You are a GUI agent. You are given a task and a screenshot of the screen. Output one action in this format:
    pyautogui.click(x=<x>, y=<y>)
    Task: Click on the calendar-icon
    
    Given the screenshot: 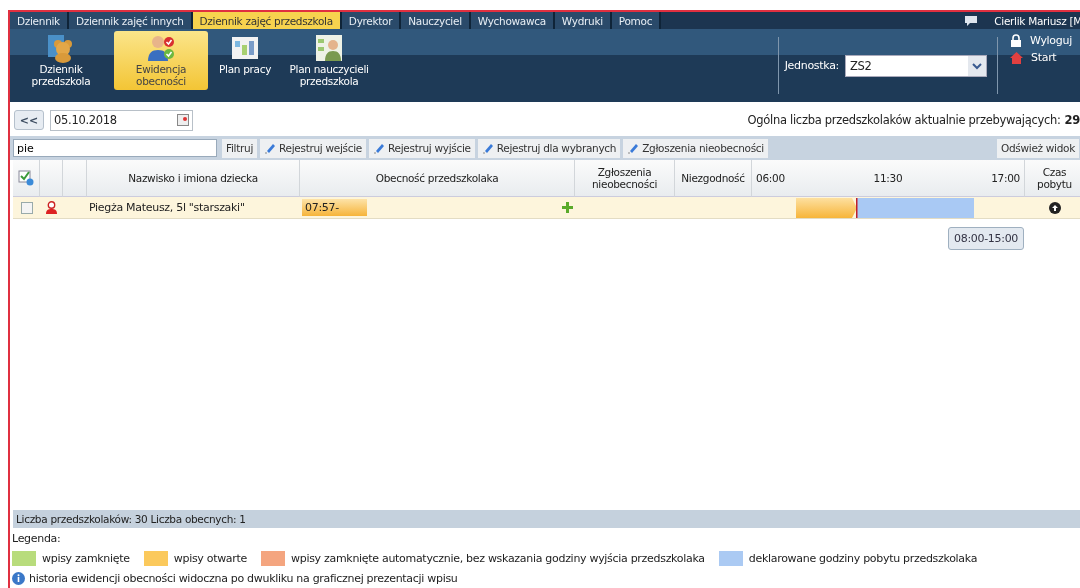 What is the action you would take?
    pyautogui.click(x=183, y=120)
    